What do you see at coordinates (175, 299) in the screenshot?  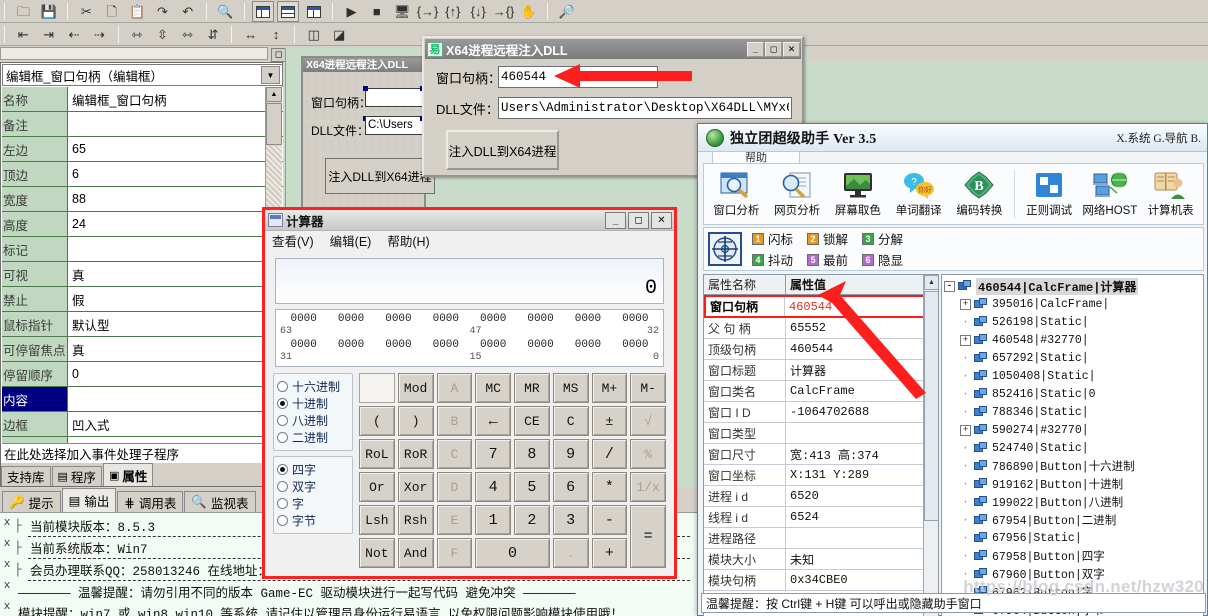 I see `property-value: 假` at bounding box center [175, 299].